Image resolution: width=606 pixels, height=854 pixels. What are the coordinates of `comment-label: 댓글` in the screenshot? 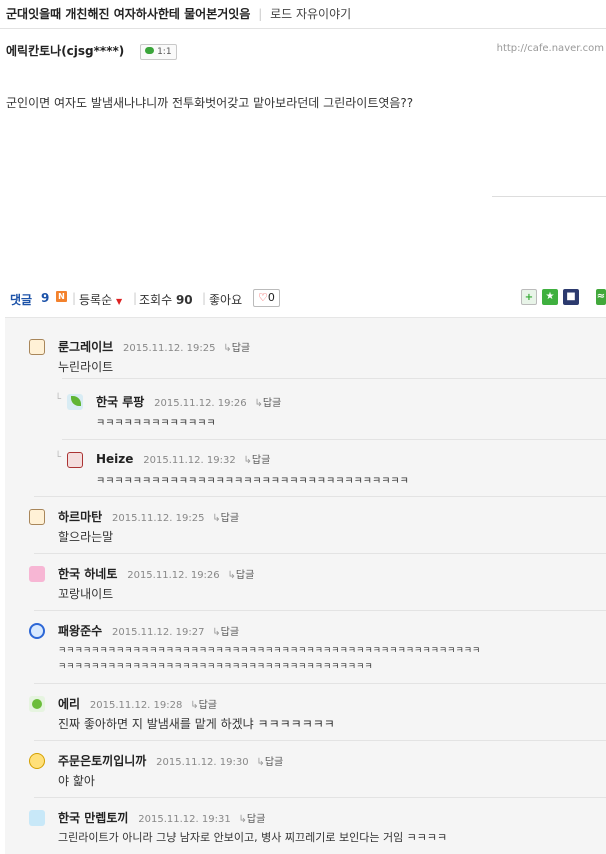 It's located at (21, 299).